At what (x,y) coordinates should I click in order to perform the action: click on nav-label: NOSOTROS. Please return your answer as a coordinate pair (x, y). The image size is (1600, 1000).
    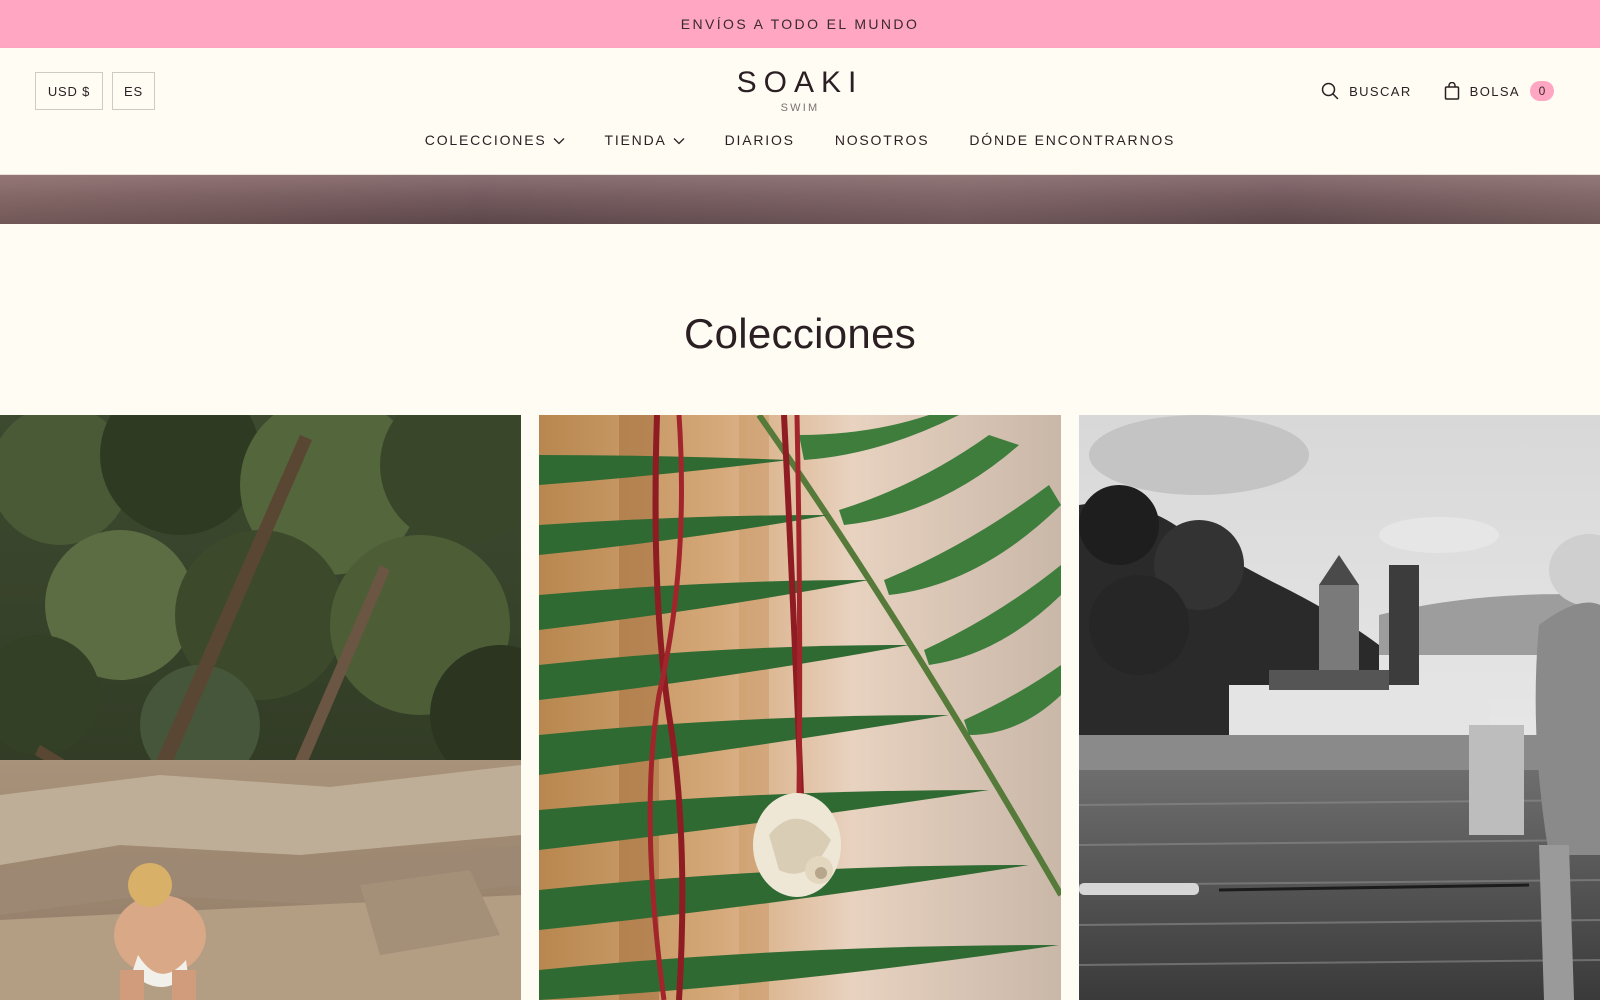
    Looking at the image, I should click on (882, 140).